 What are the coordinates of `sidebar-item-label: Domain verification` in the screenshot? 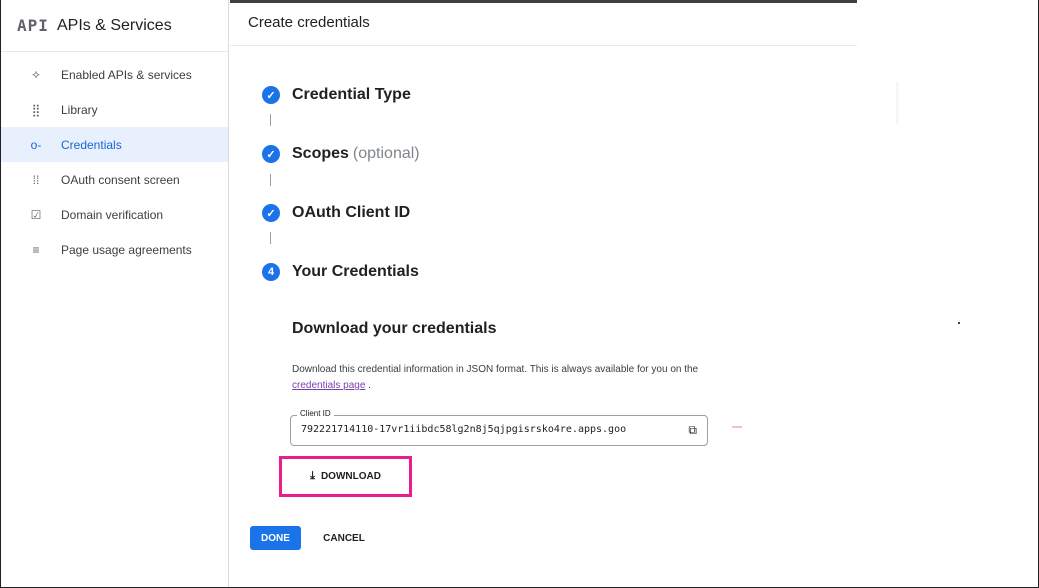 It's located at (112, 214).